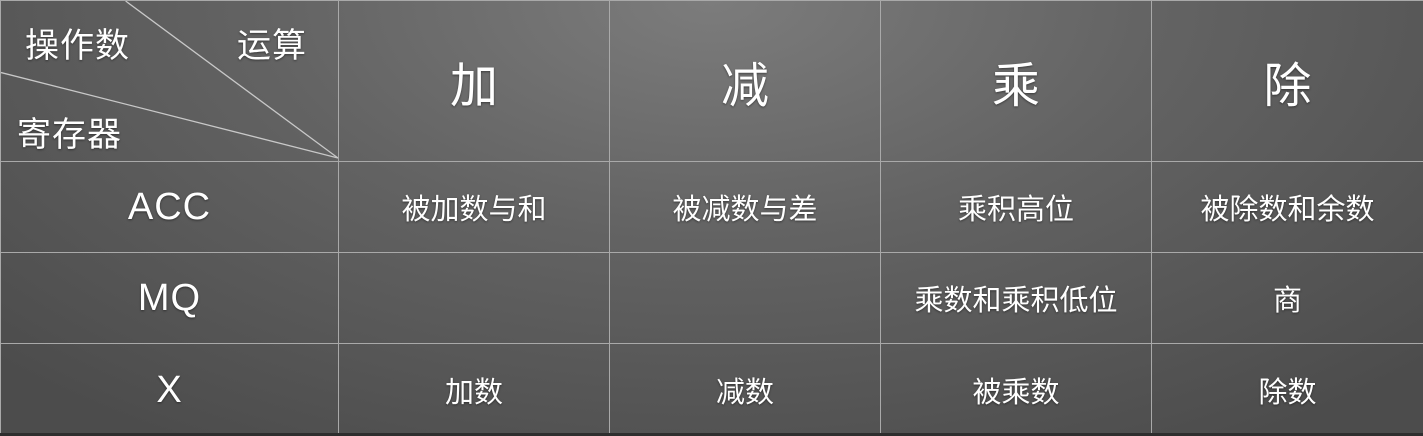  What do you see at coordinates (77, 46) in the screenshot?
I see `operand-label: 操作数` at bounding box center [77, 46].